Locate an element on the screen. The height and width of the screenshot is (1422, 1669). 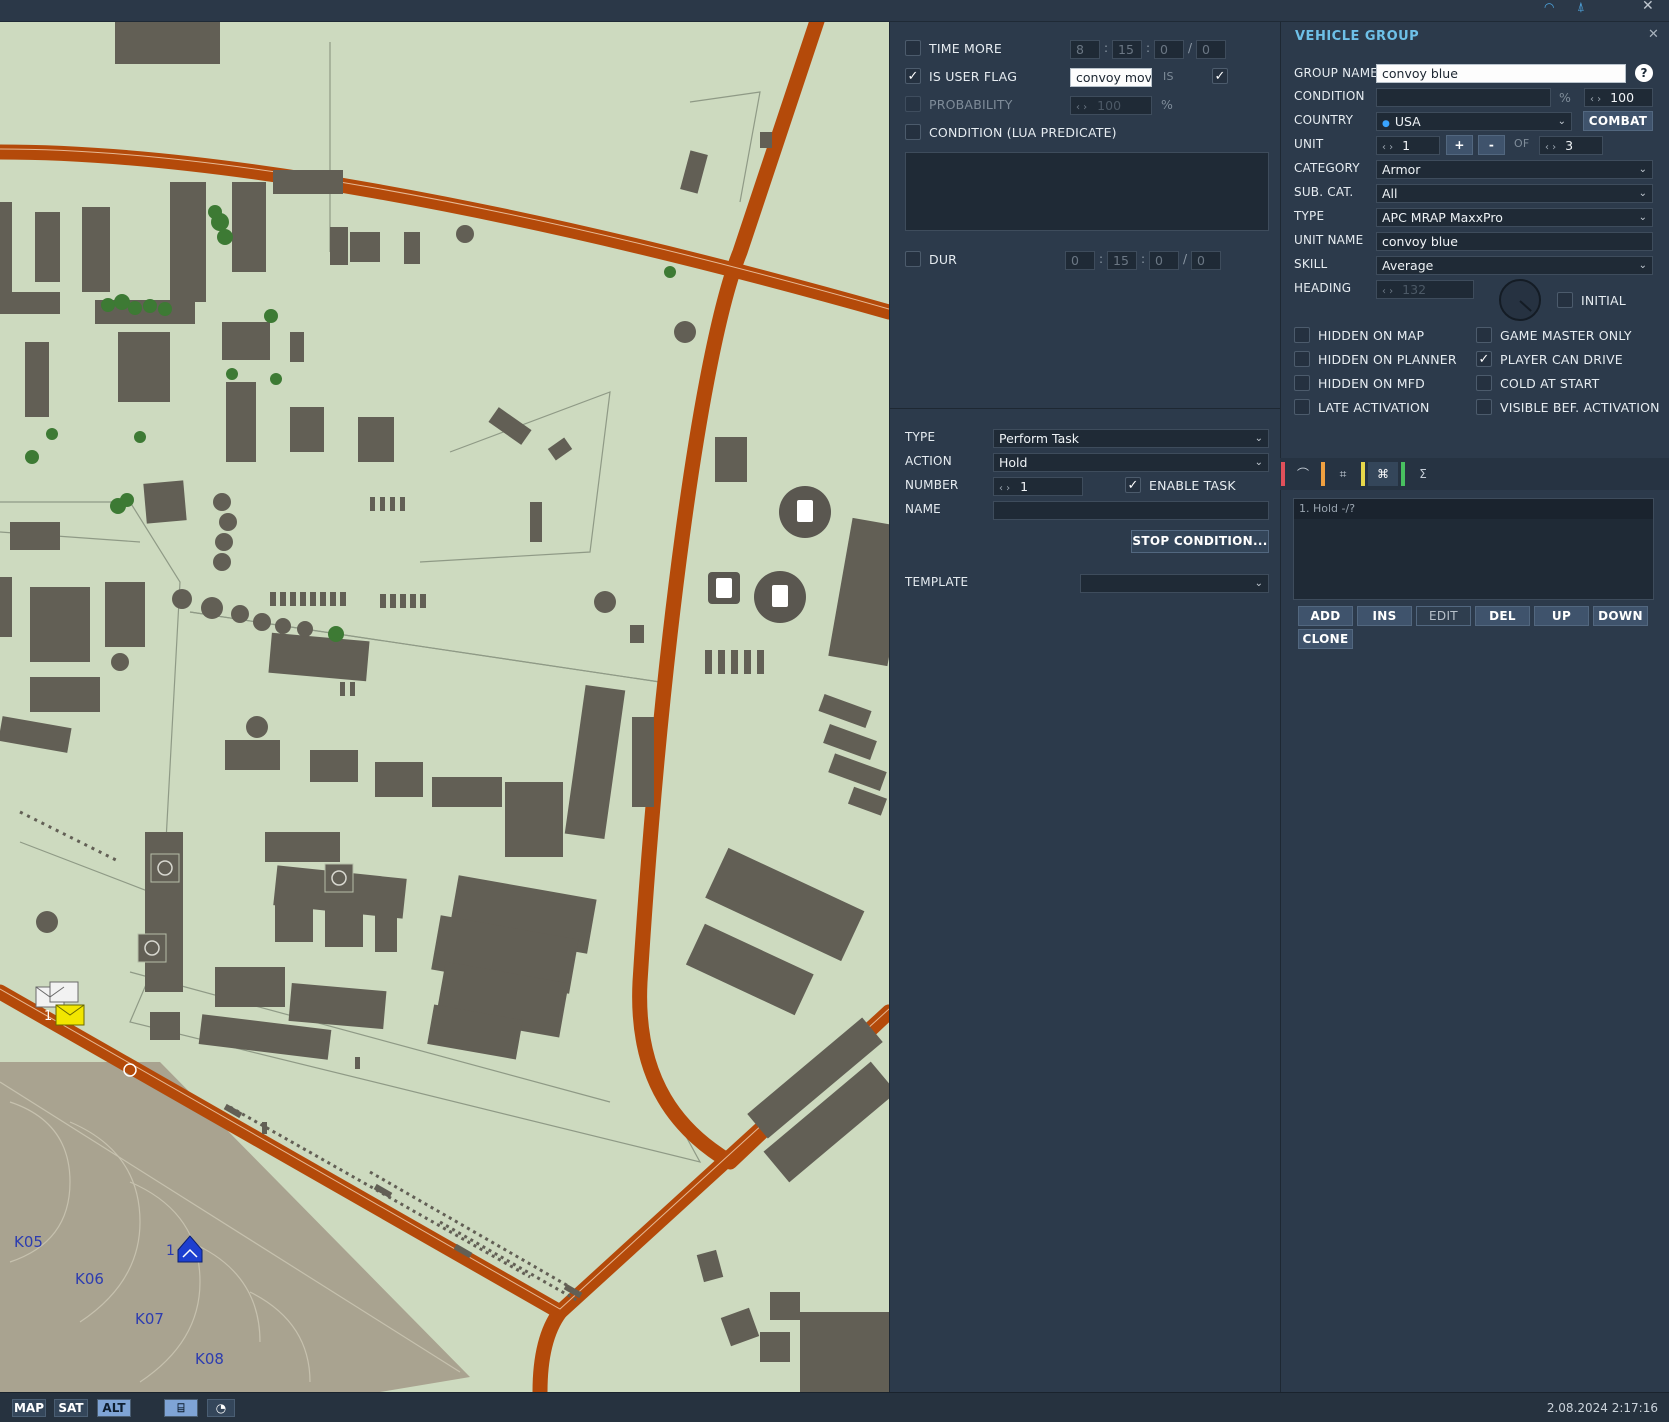
route-icon: ⌒ is located at coordinates (1302, 474).